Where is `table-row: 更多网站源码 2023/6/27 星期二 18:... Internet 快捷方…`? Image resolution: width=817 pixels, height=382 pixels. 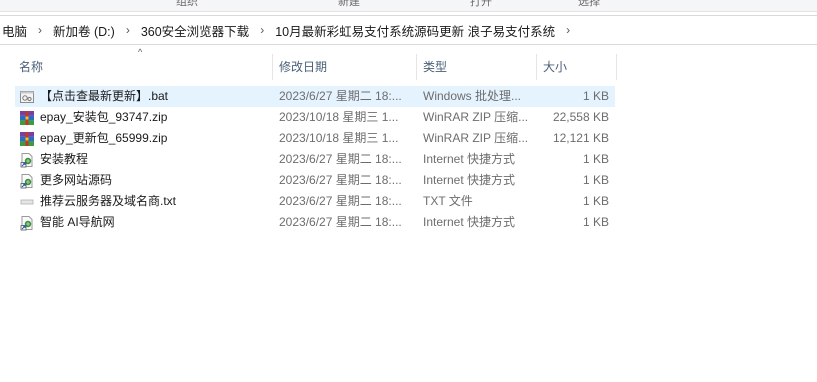 table-row: 更多网站源码 2023/6/27 星期二 18:... Internet 快捷方… is located at coordinates (315, 180).